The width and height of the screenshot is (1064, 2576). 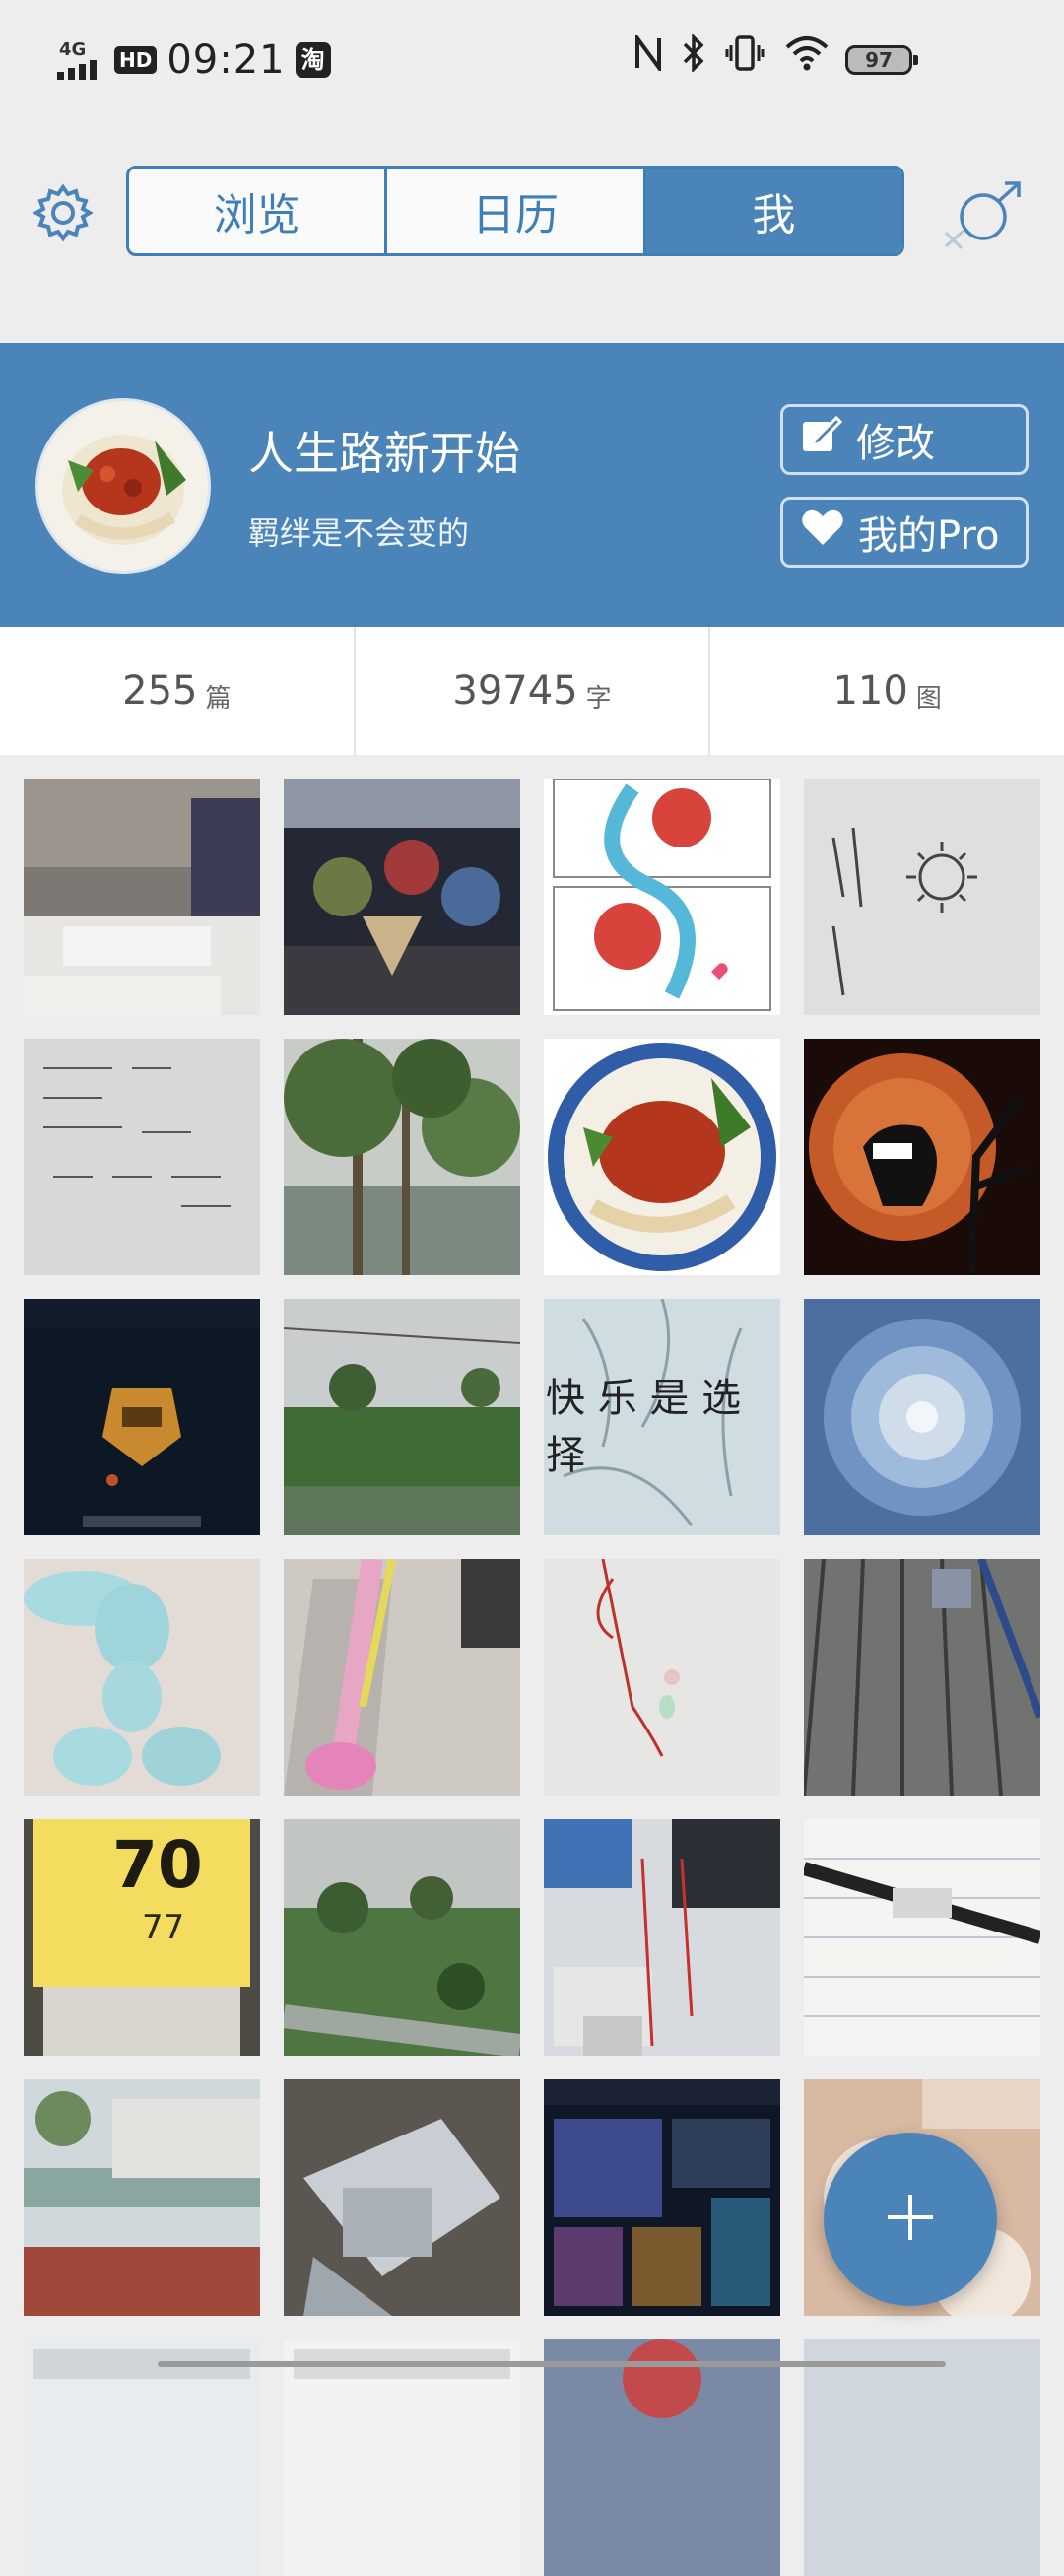 I want to click on status-bar: 4G HD 09:21 淘 97, so click(x=532, y=59).